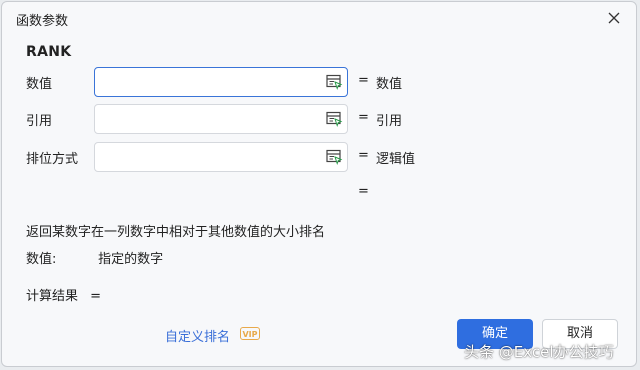 This screenshot has width=640, height=370. What do you see at coordinates (52, 296) in the screenshot?
I see `calc-result-label: 计算结果` at bounding box center [52, 296].